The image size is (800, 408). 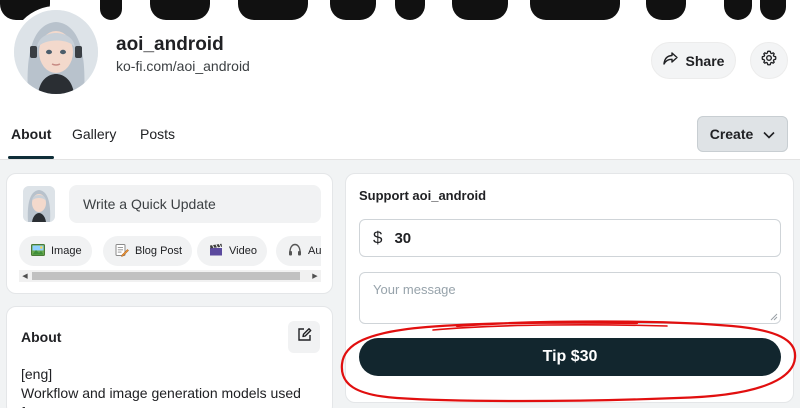 I want to click on pill-label: Audi, so click(x=314, y=251).